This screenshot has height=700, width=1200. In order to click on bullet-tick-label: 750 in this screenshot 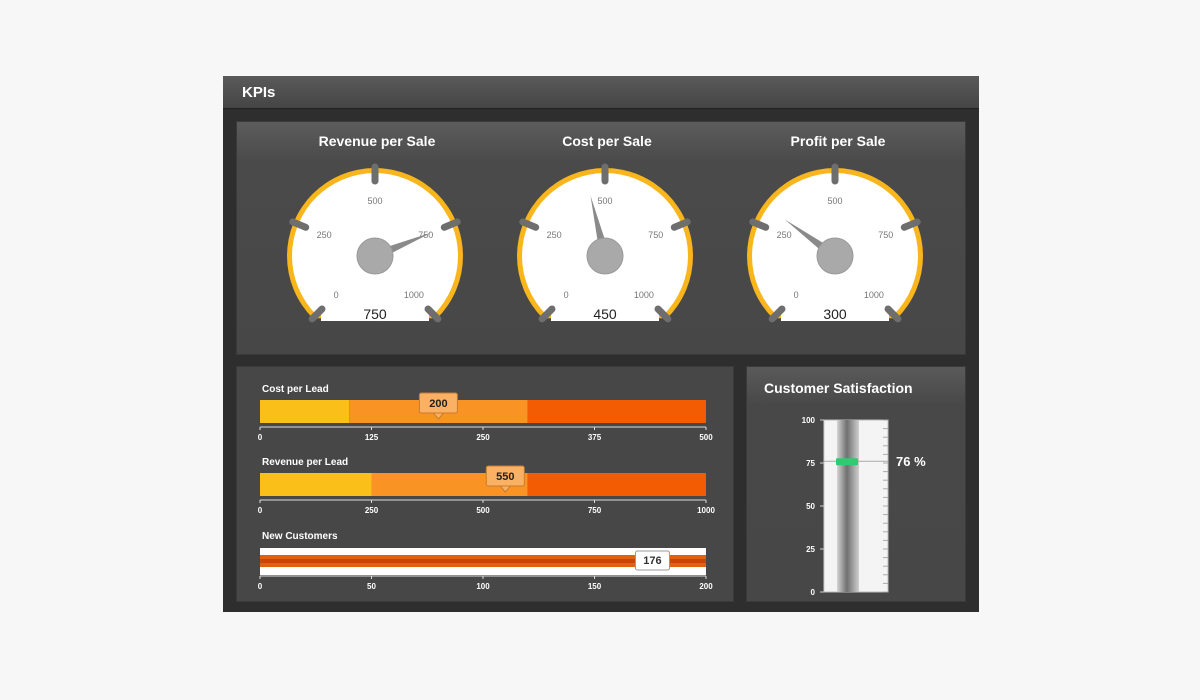, I will do `click(595, 510)`.